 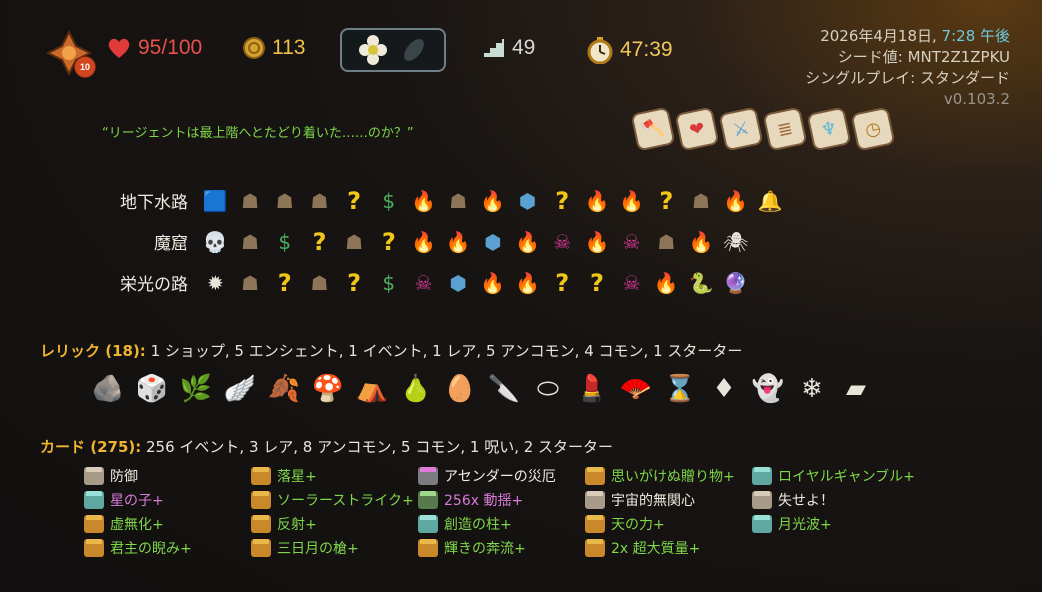 What do you see at coordinates (334, 524) in the screenshot?
I see `card-entry: 反射+` at bounding box center [334, 524].